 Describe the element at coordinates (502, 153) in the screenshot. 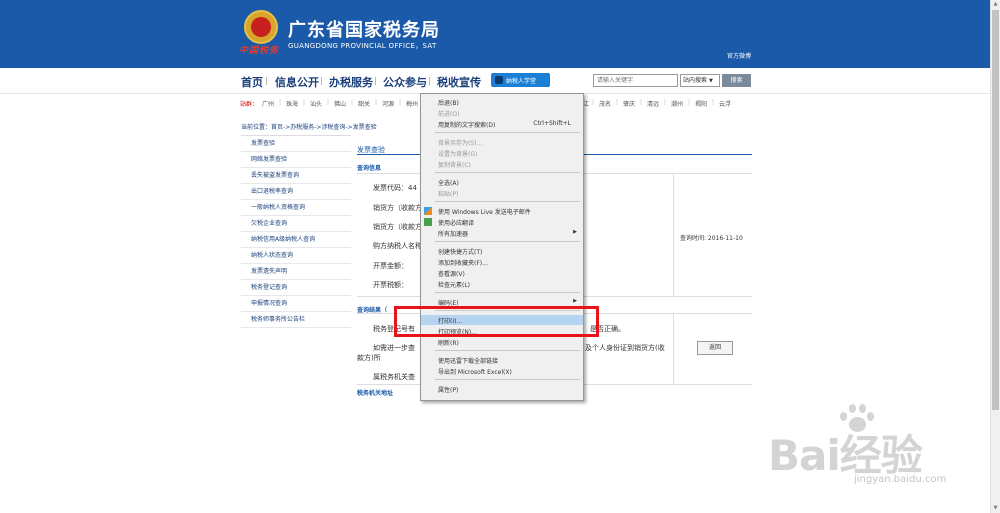

I see `menu-item-set-background: 设置为背景(G)` at that location.